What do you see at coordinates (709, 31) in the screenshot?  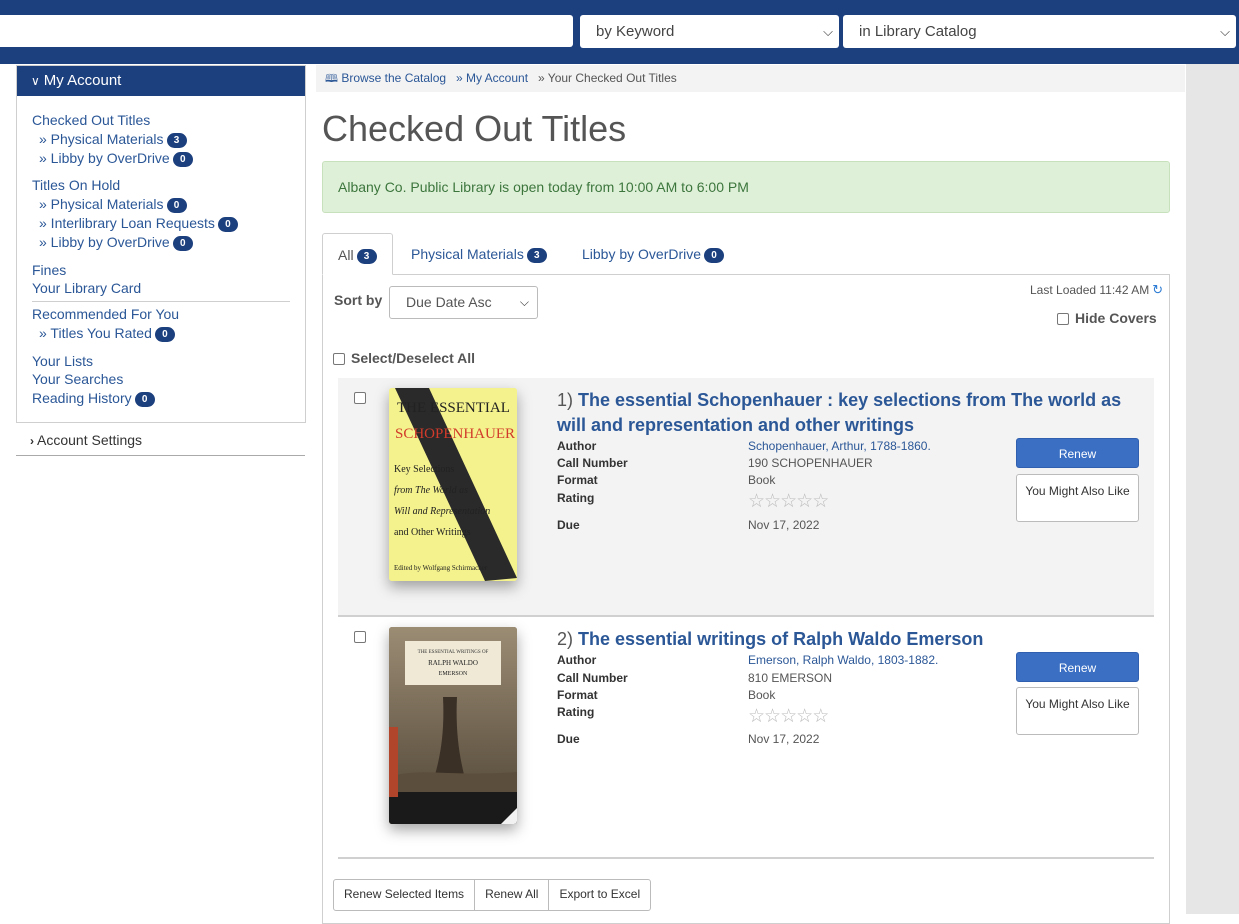 I see `search-by-select: by Keyword ⌵` at bounding box center [709, 31].